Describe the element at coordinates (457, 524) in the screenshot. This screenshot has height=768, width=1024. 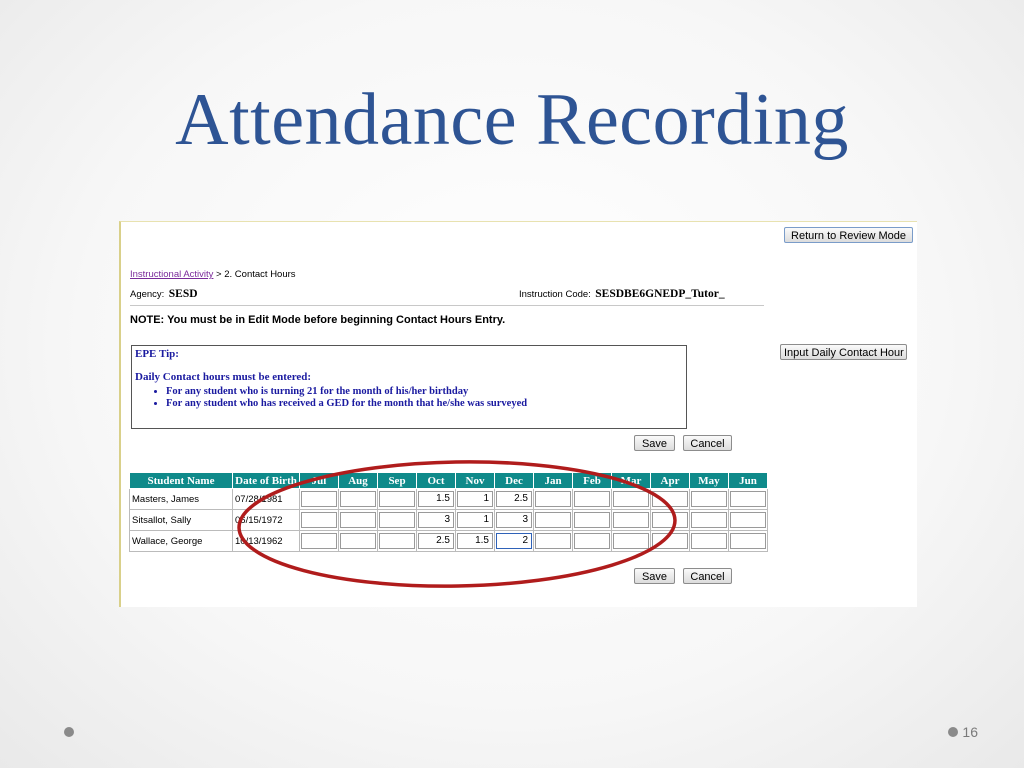
I see `highlight-circle-annotation` at that location.